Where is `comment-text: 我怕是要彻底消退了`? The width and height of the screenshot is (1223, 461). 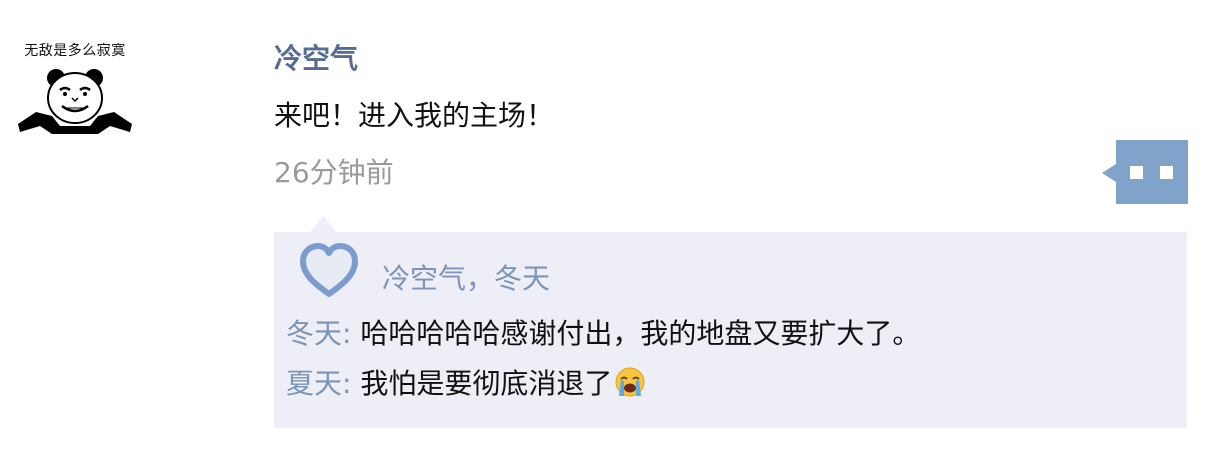
comment-text: 我怕是要彻底消退了 is located at coordinates (486, 383).